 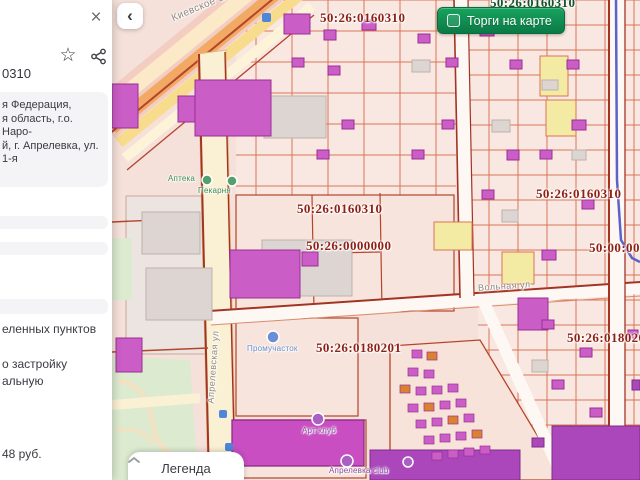 What do you see at coordinates (207, 180) in the screenshot?
I see `pharmacy-poi-icon` at bounding box center [207, 180].